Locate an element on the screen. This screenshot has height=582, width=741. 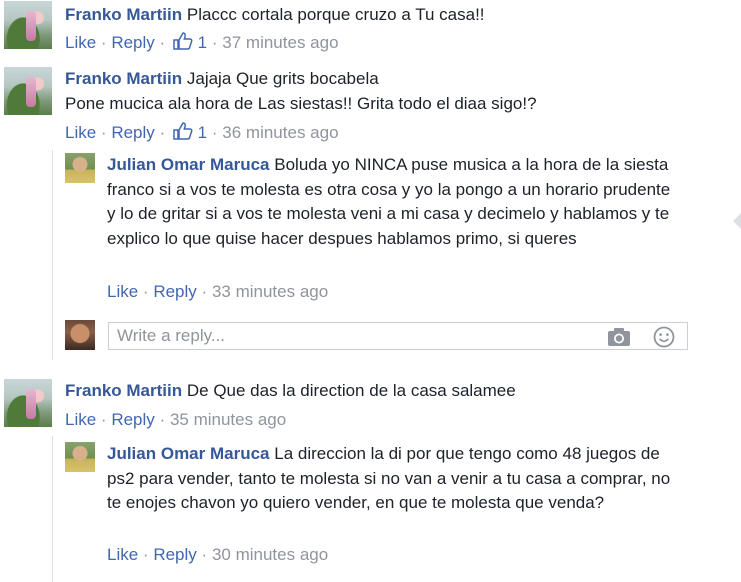
panel-edge-arrow is located at coordinates (737, 221).